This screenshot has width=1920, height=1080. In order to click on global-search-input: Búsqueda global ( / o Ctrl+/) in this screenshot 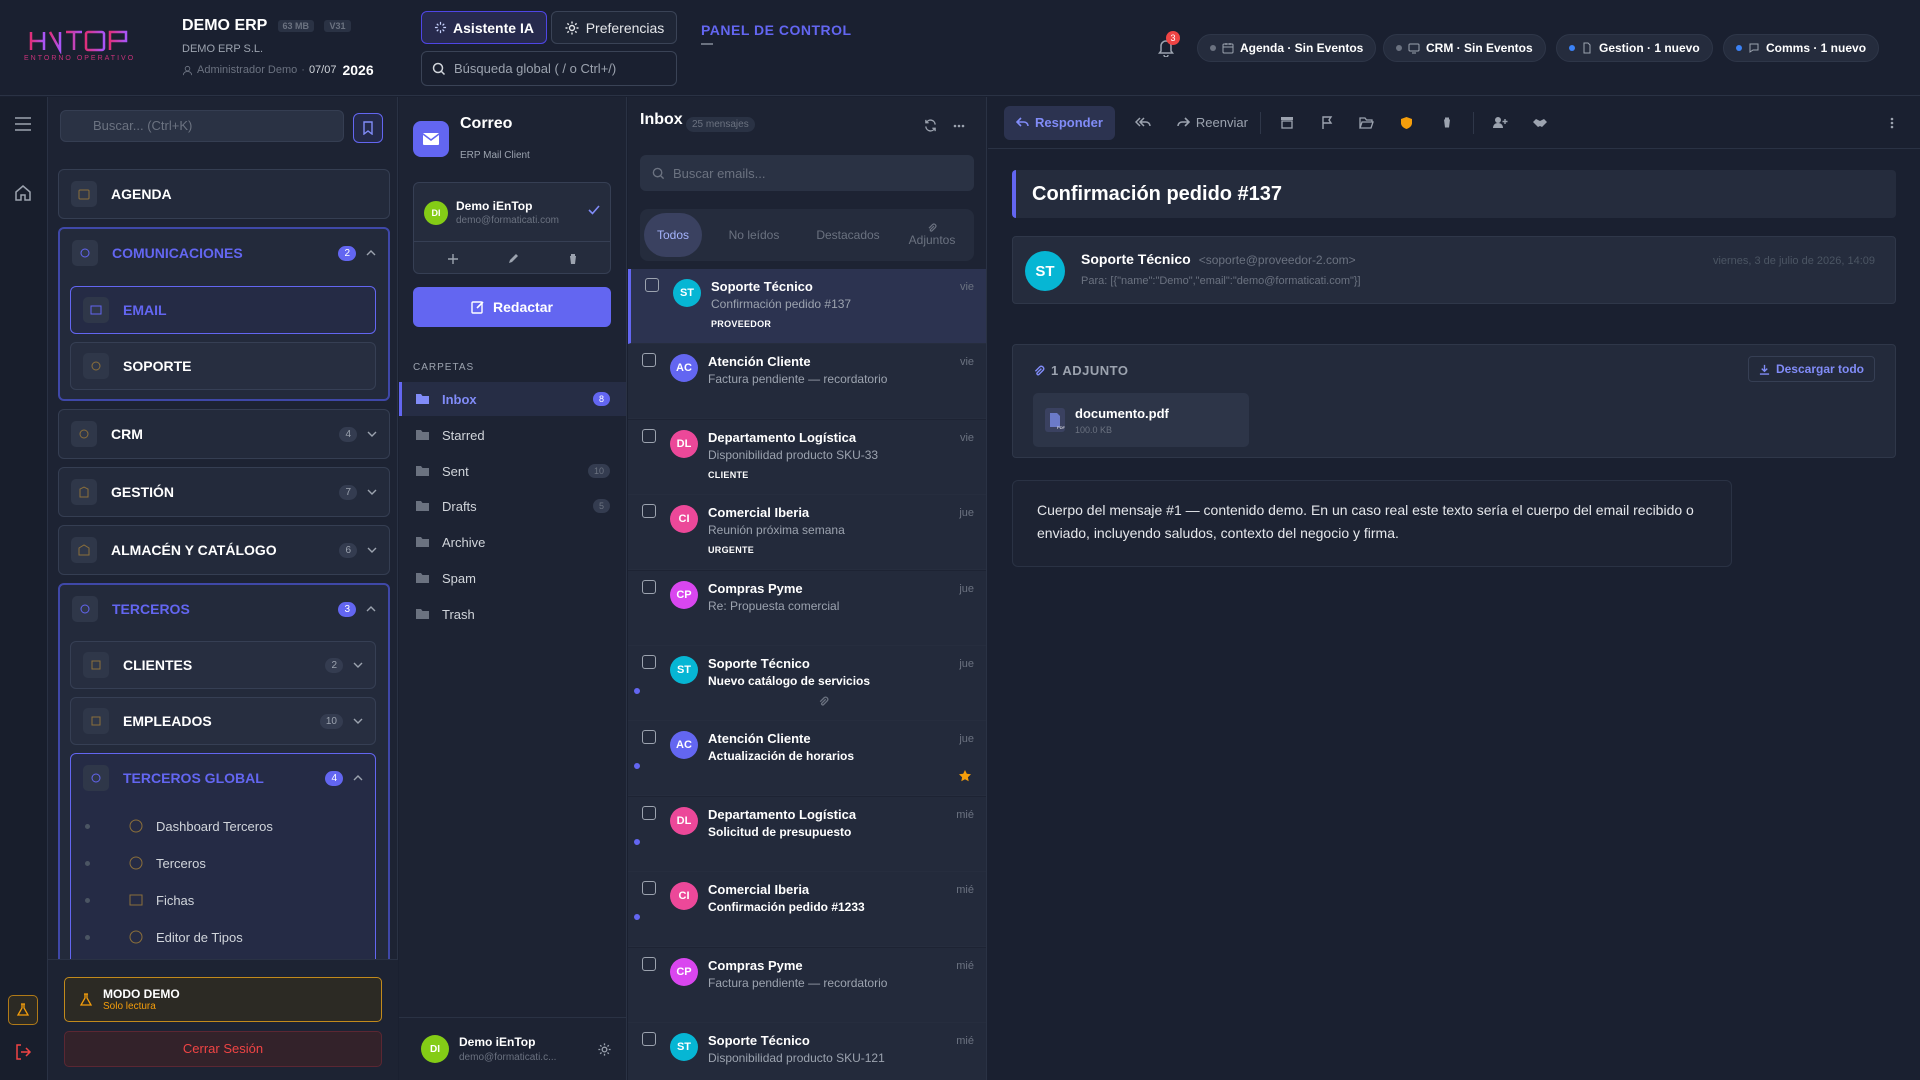, I will do `click(549, 68)`.